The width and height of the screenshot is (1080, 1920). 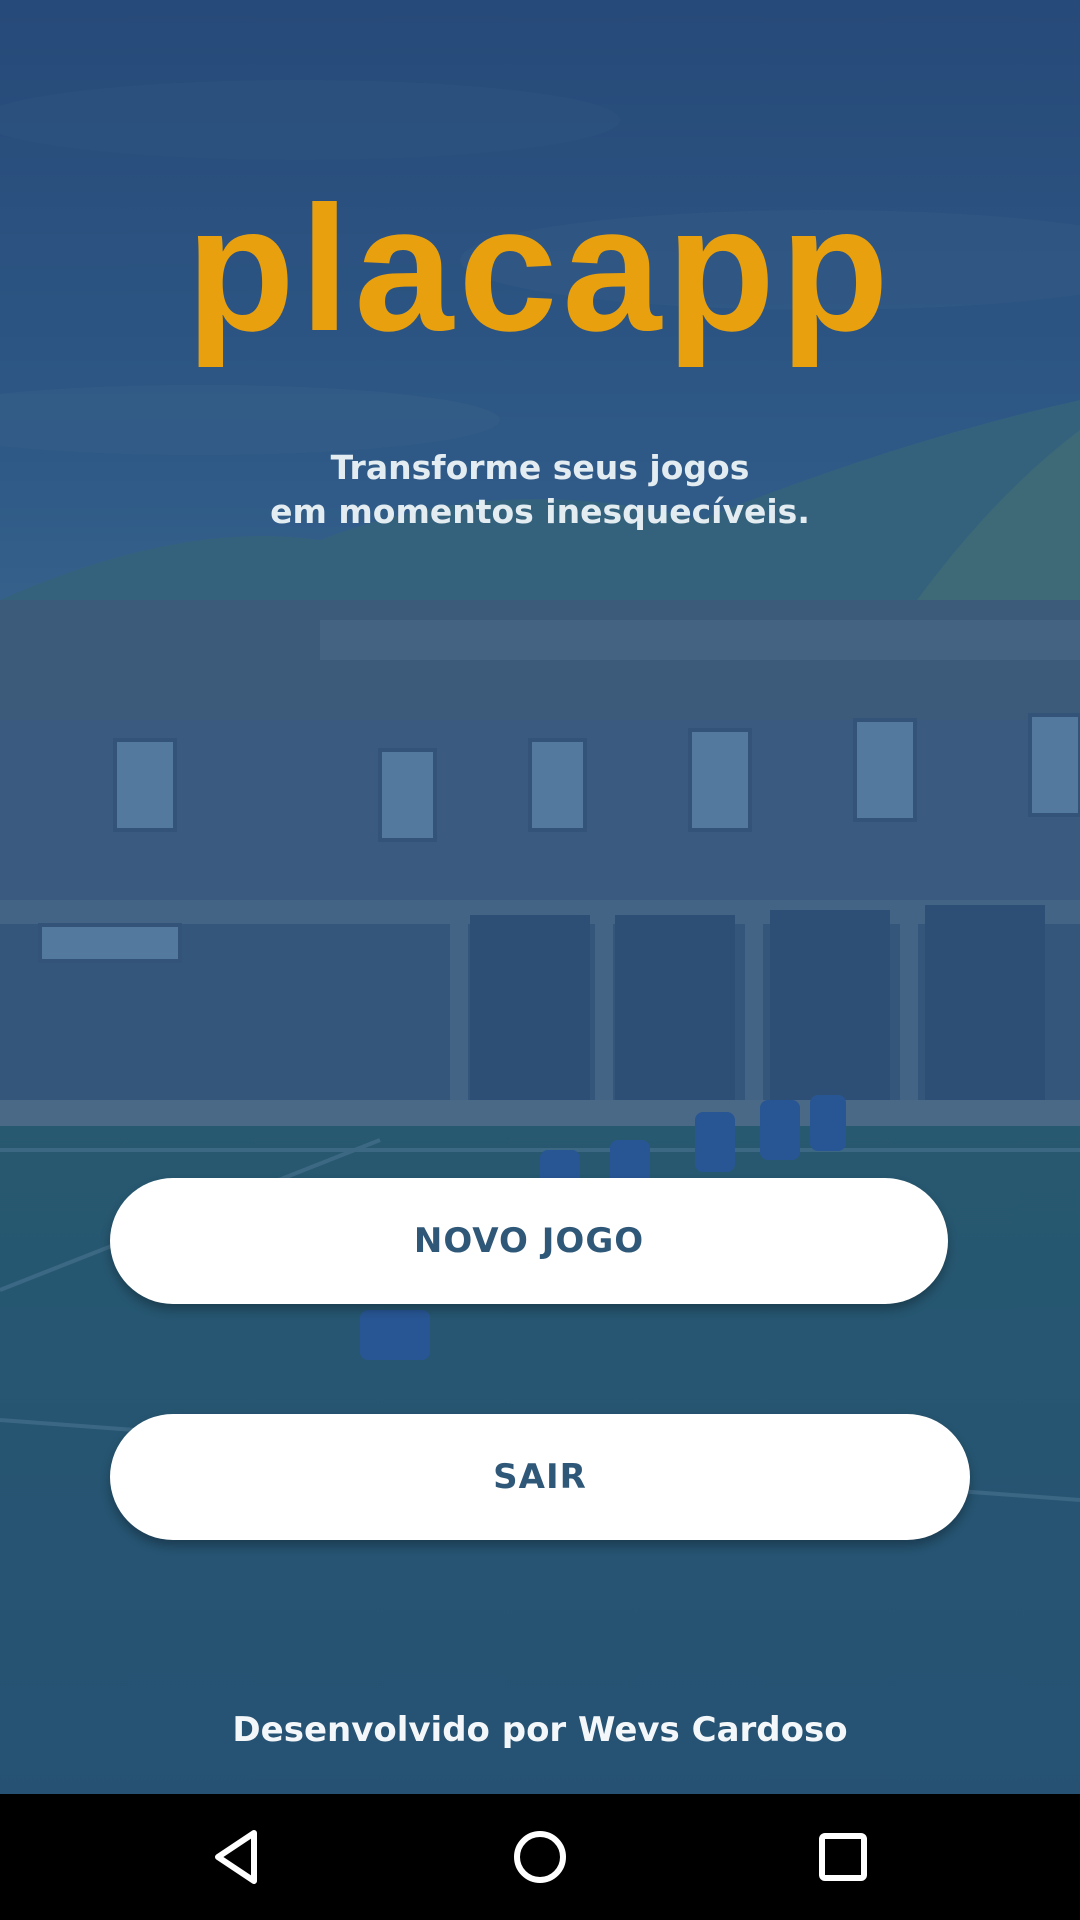 What do you see at coordinates (540, 268) in the screenshot?
I see `app-logo: placapp` at bounding box center [540, 268].